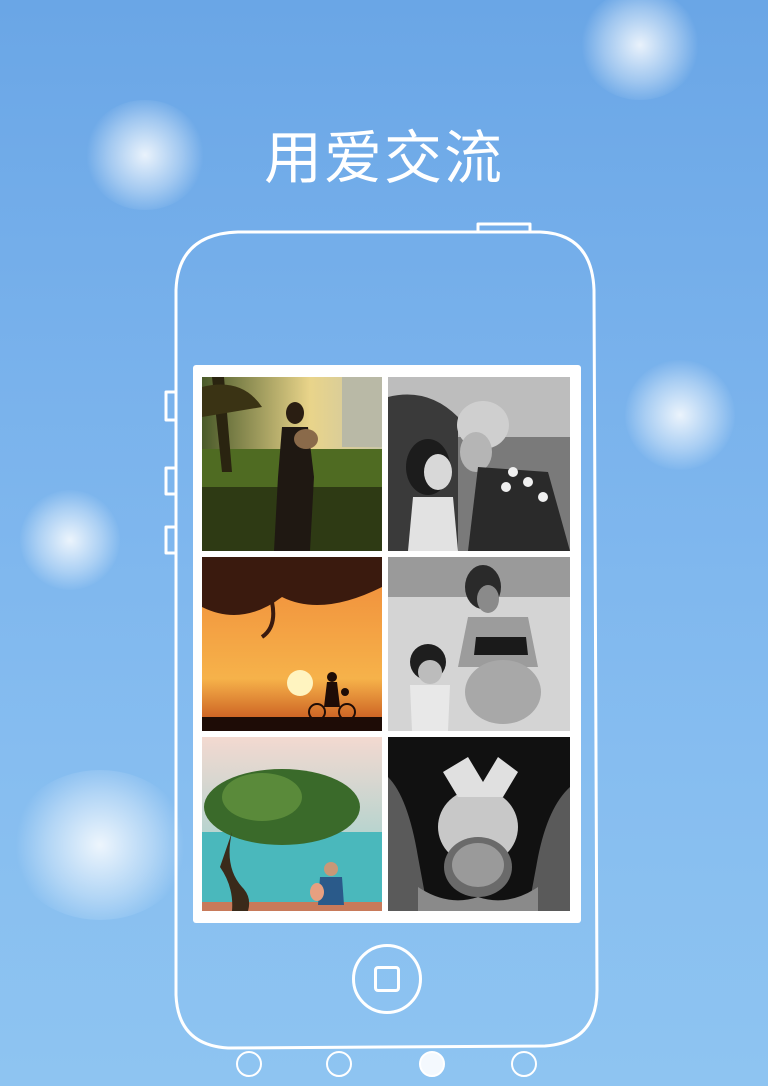 This screenshot has height=1086, width=768. I want to click on home-square-icon, so click(387, 979).